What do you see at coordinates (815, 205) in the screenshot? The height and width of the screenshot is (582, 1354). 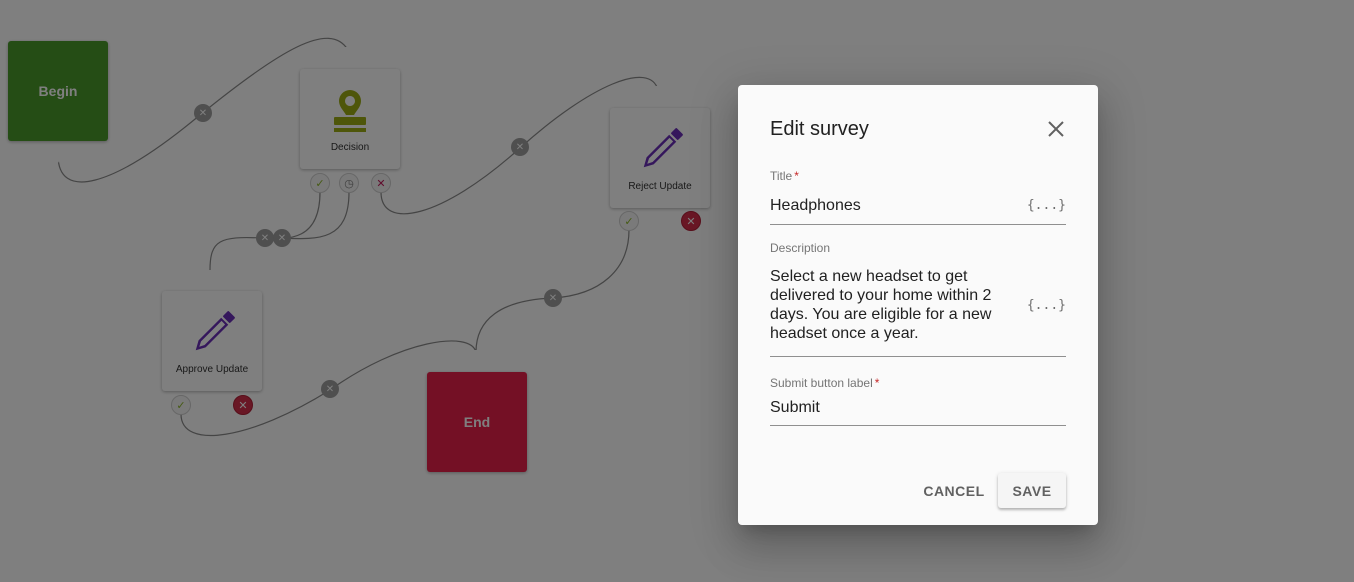 I see `title-input-value: Headphones` at bounding box center [815, 205].